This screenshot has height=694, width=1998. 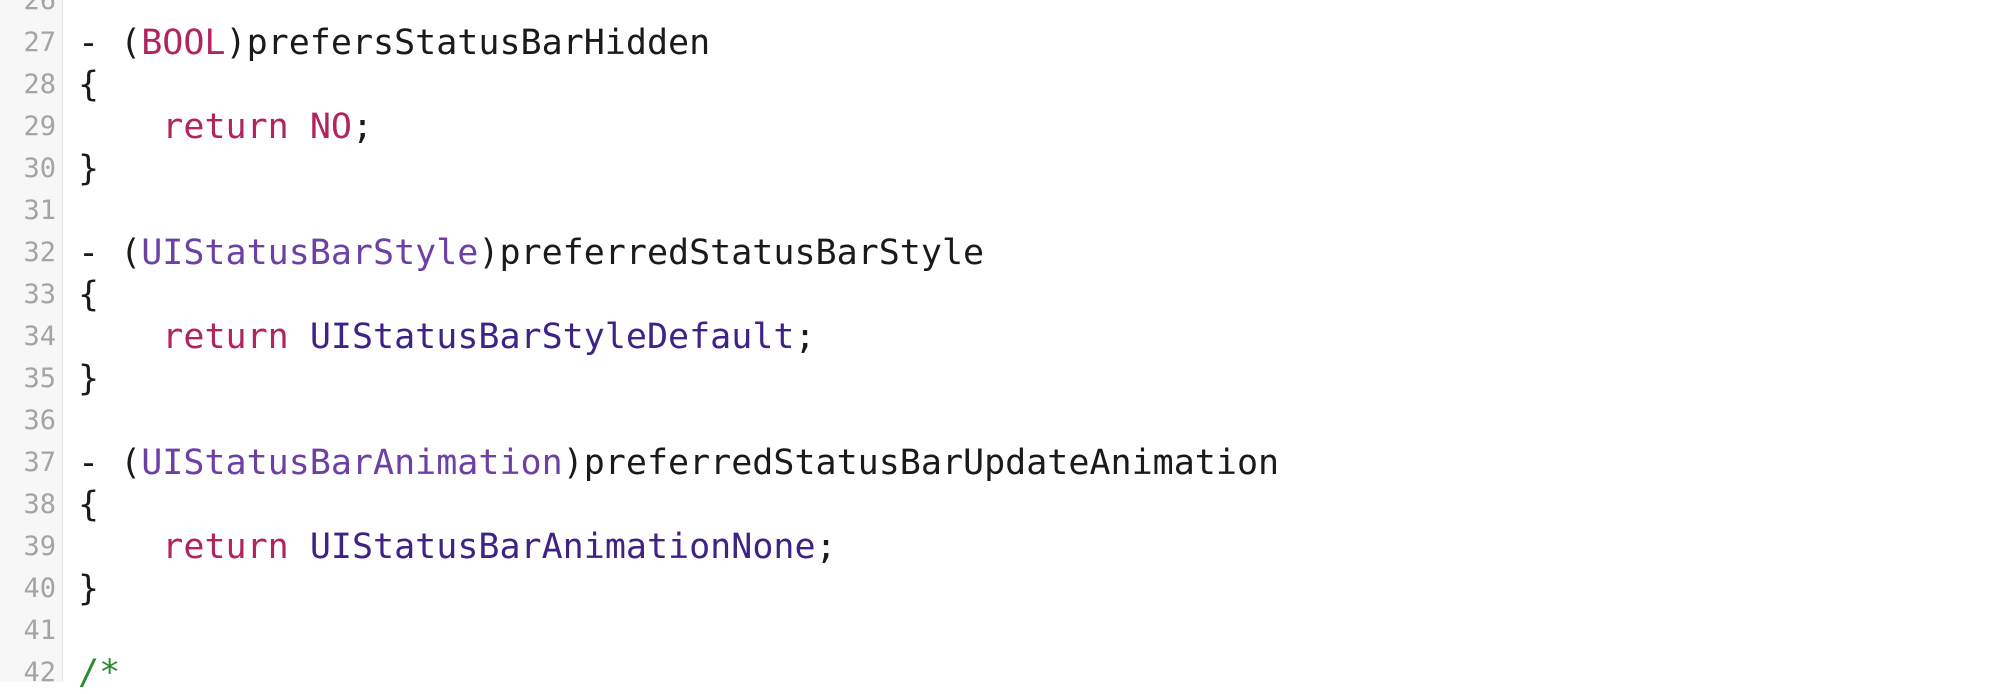 What do you see at coordinates (39, 546) in the screenshot?
I see `line-number: 39` at bounding box center [39, 546].